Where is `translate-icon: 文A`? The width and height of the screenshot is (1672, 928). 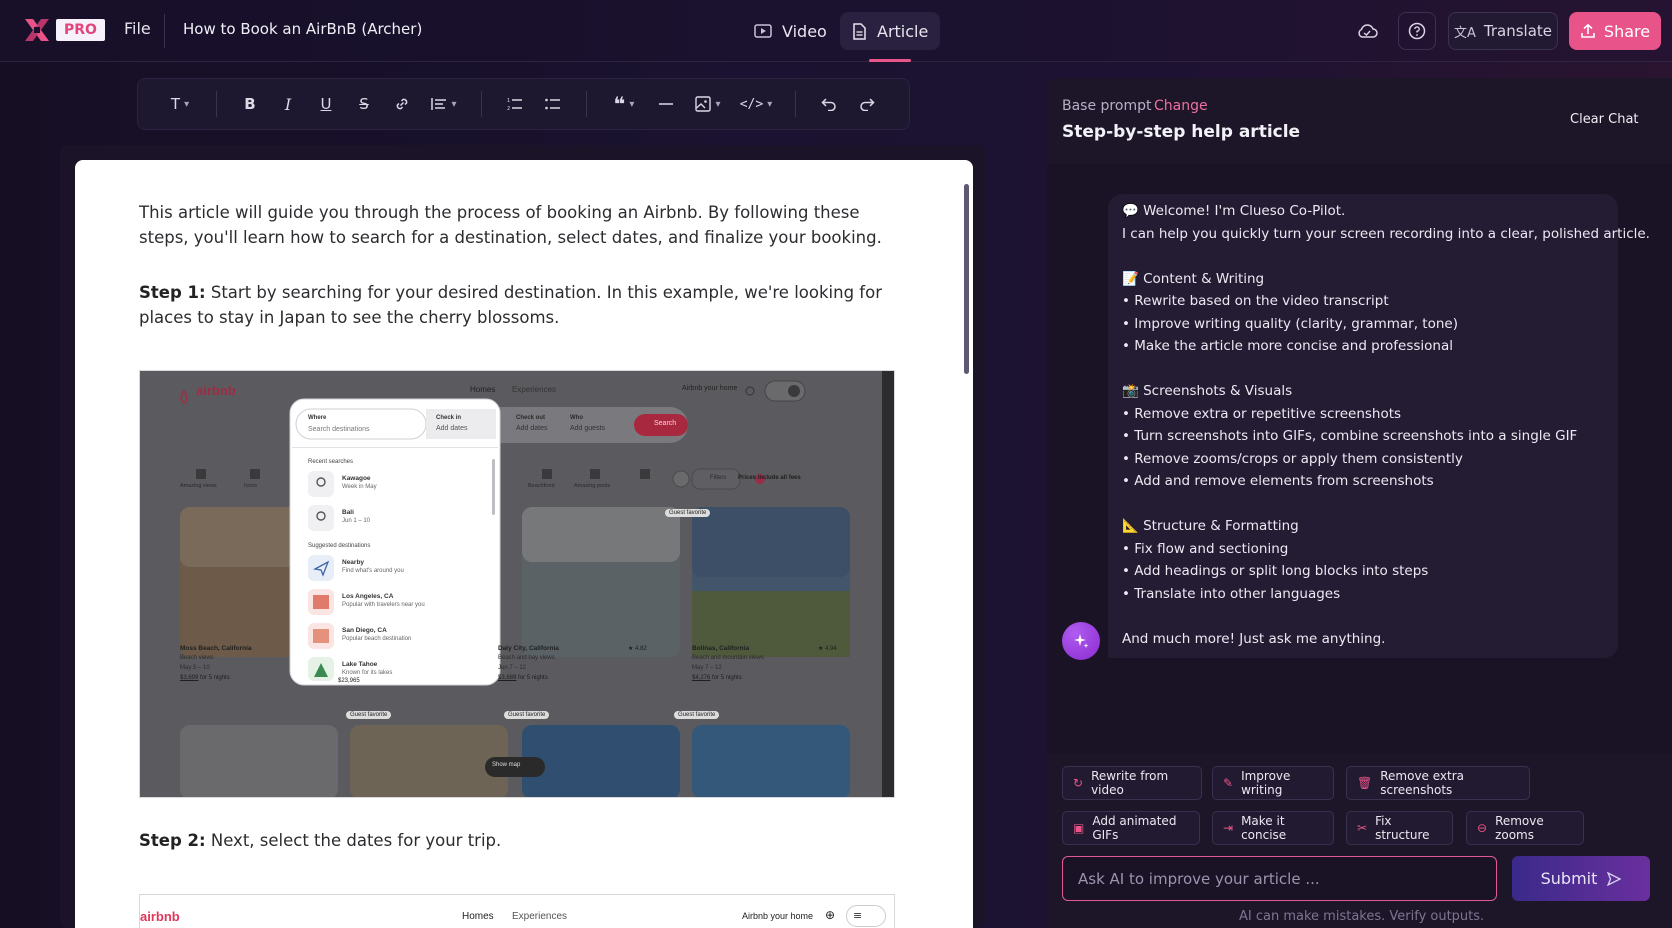 translate-icon: 文A is located at coordinates (1464, 33).